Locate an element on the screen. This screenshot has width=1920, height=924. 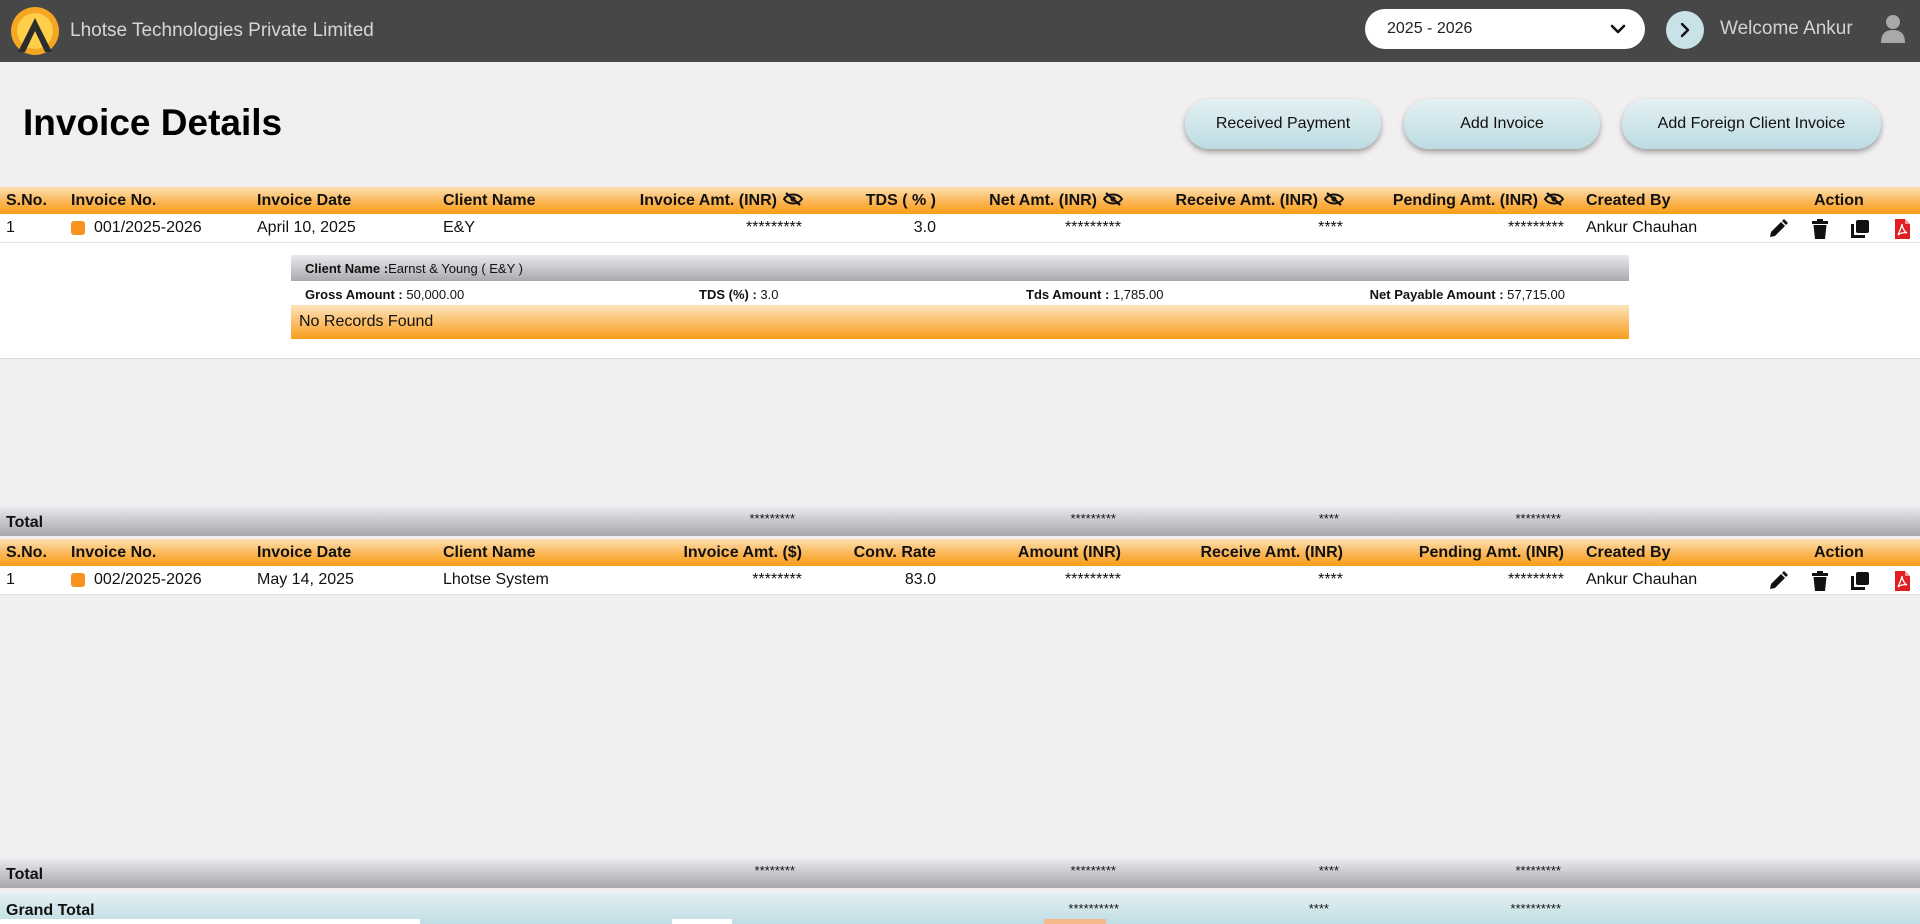
col-invoice-amt: Invoice Amt. (INR) is located at coordinates (721, 201).